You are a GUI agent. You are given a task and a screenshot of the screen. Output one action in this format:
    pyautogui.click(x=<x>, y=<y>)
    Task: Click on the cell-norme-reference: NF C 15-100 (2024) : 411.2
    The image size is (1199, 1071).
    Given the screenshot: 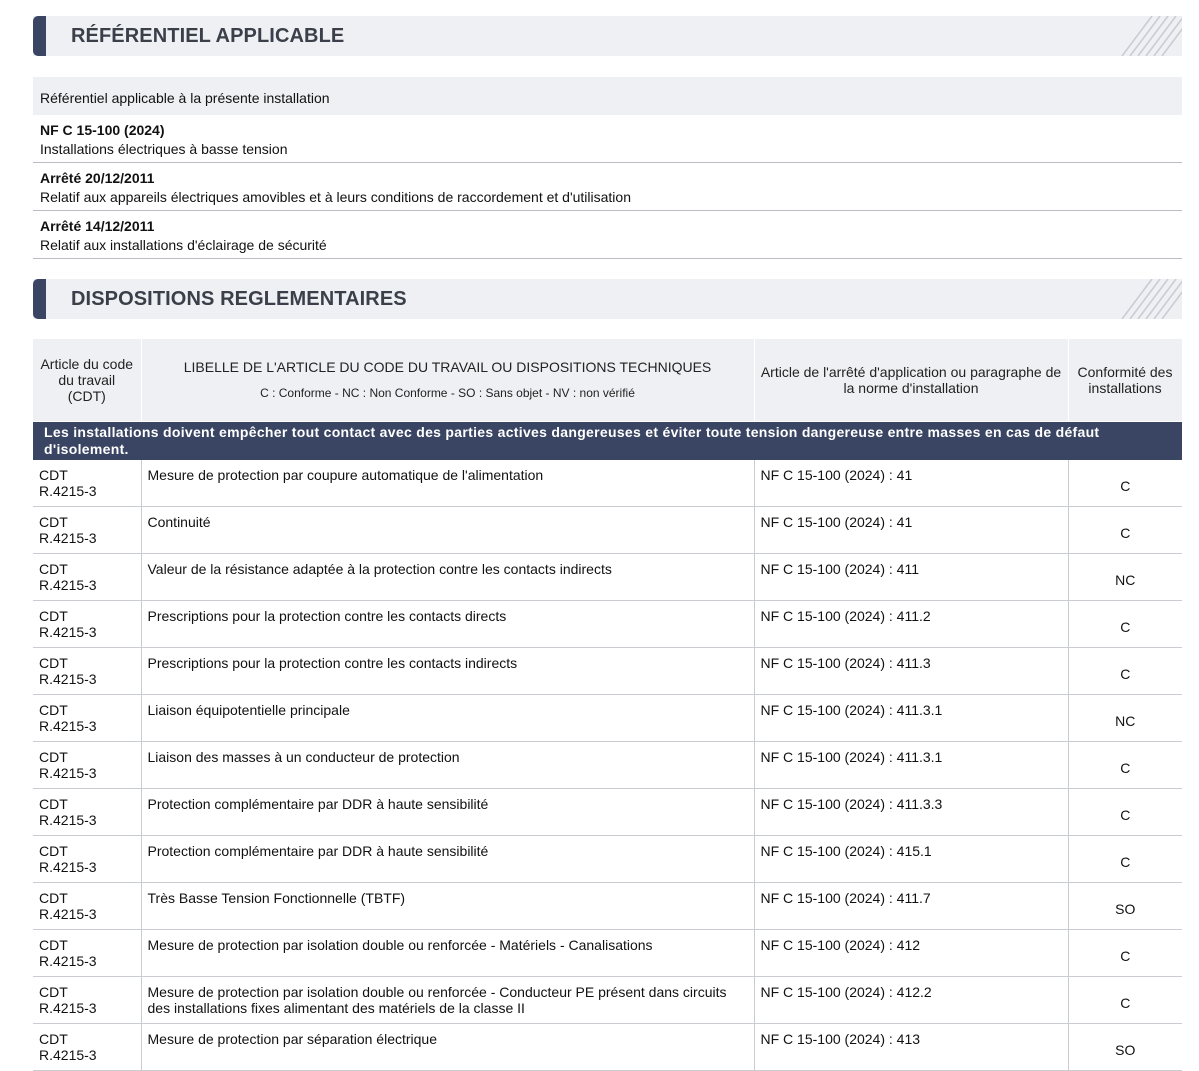 What is the action you would take?
    pyautogui.click(x=911, y=624)
    